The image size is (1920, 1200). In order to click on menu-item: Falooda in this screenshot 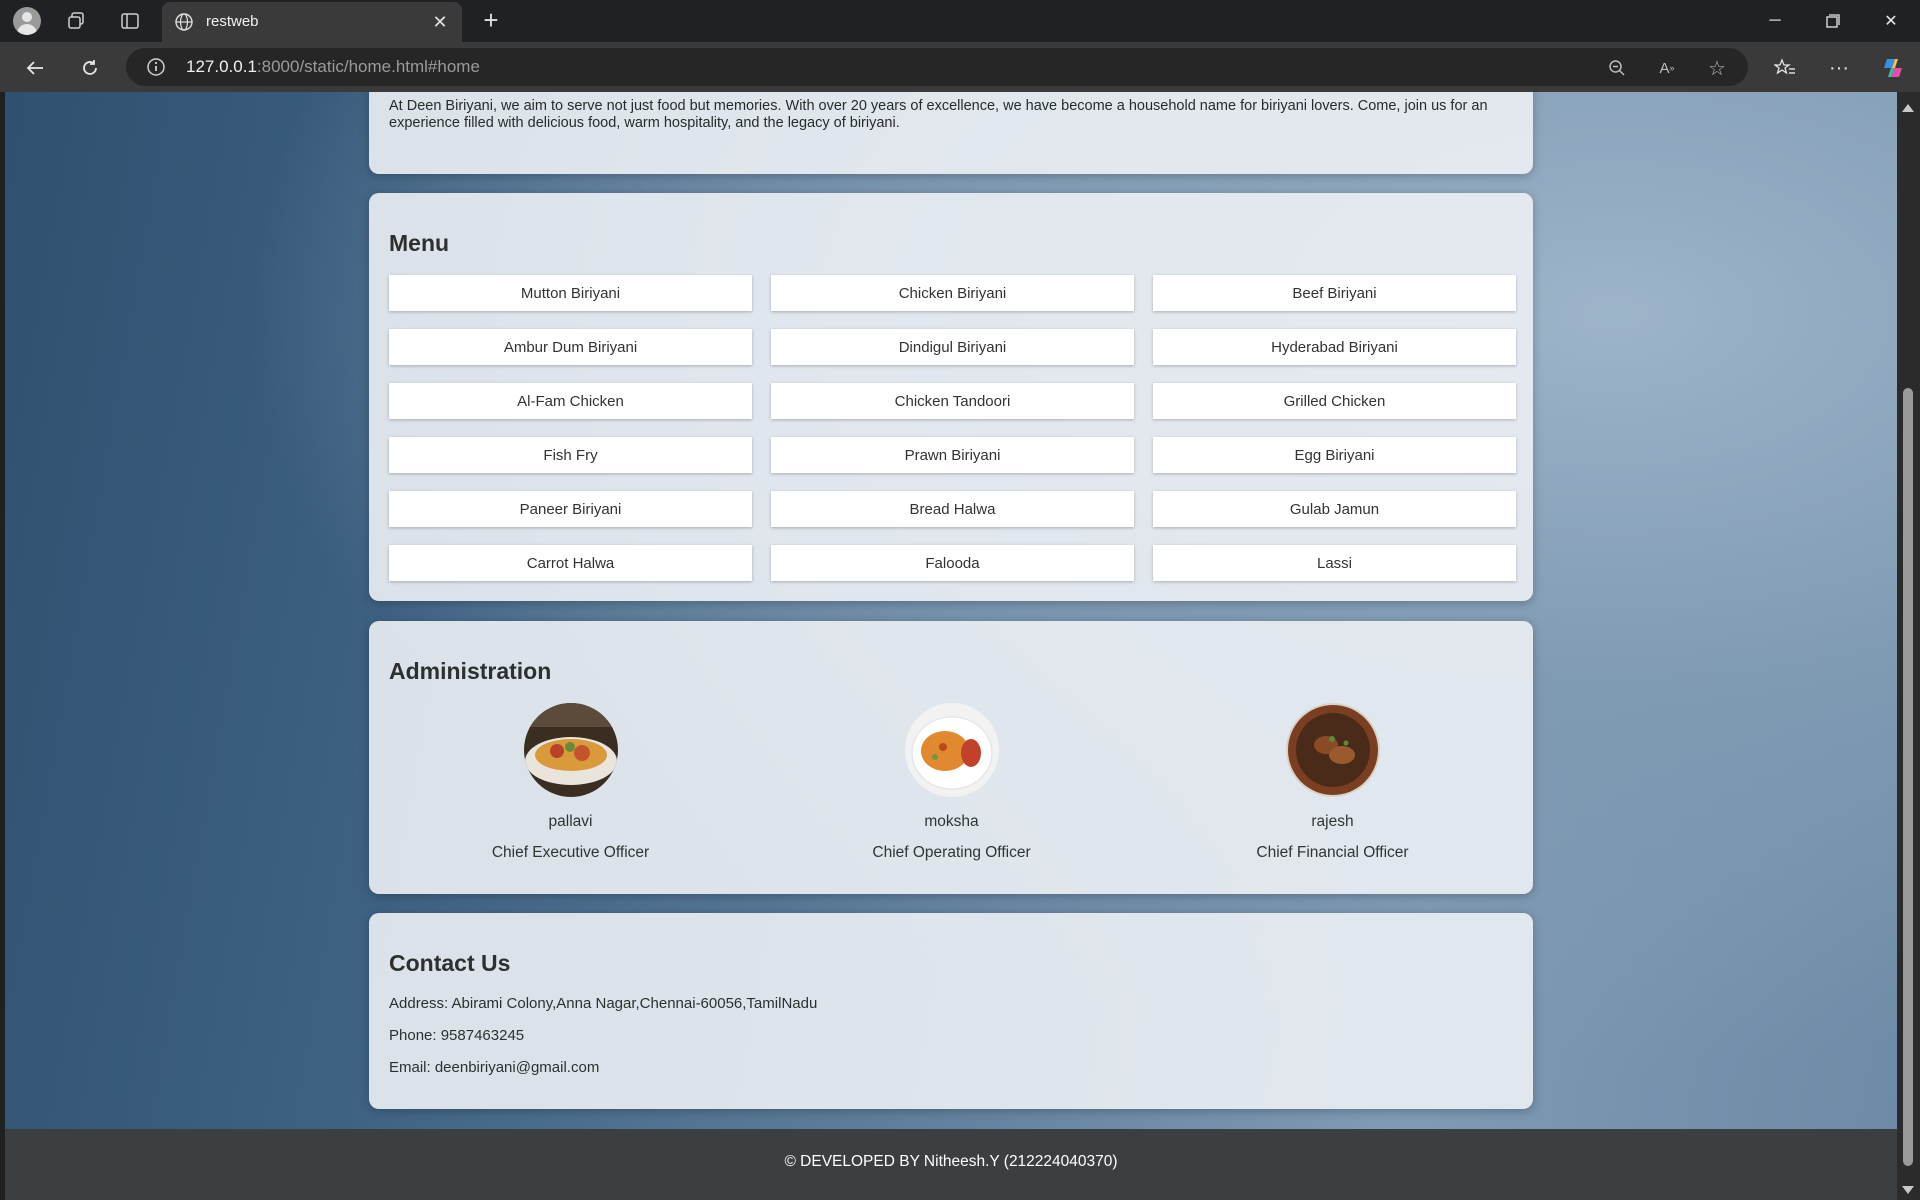, I will do `click(952, 563)`.